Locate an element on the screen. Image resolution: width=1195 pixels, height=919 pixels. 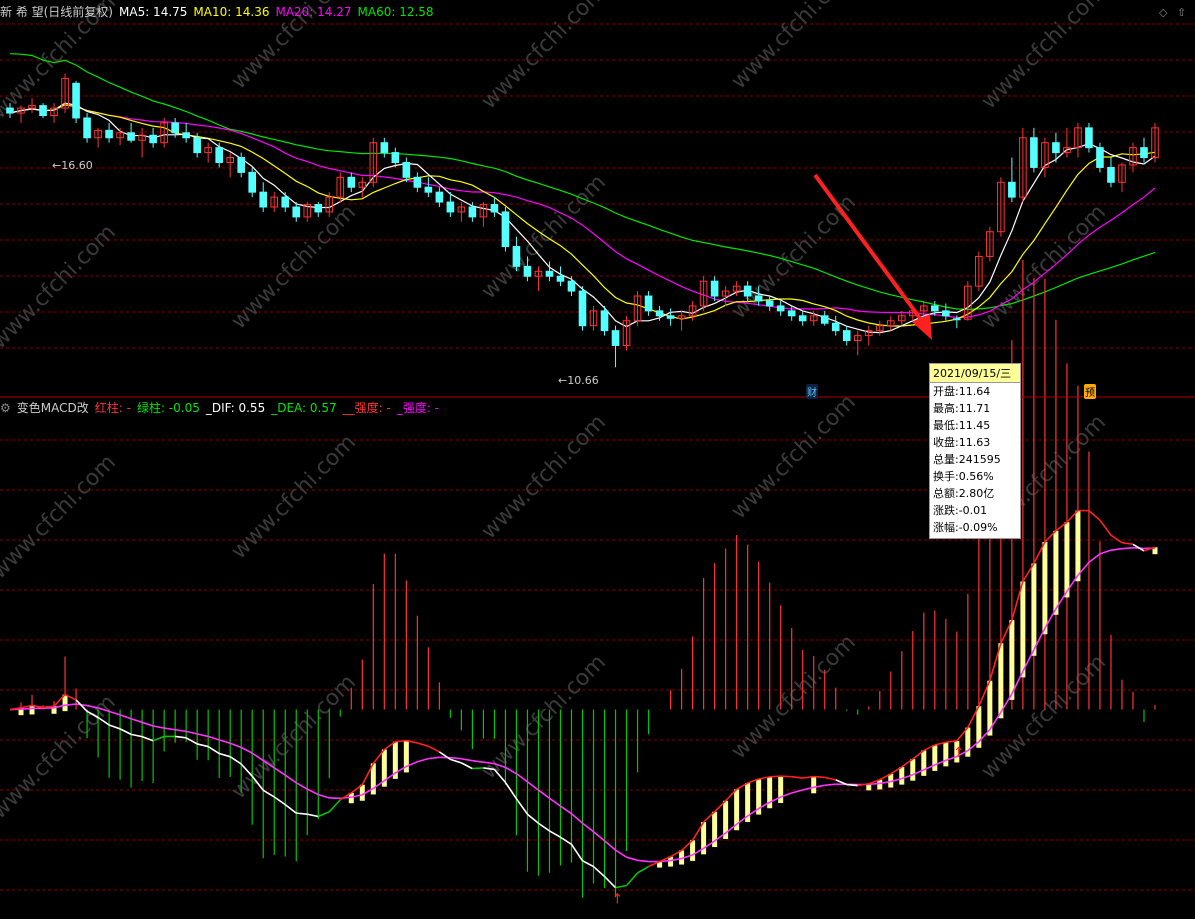
ma60-label: MA60: 12.58 is located at coordinates (395, 12).